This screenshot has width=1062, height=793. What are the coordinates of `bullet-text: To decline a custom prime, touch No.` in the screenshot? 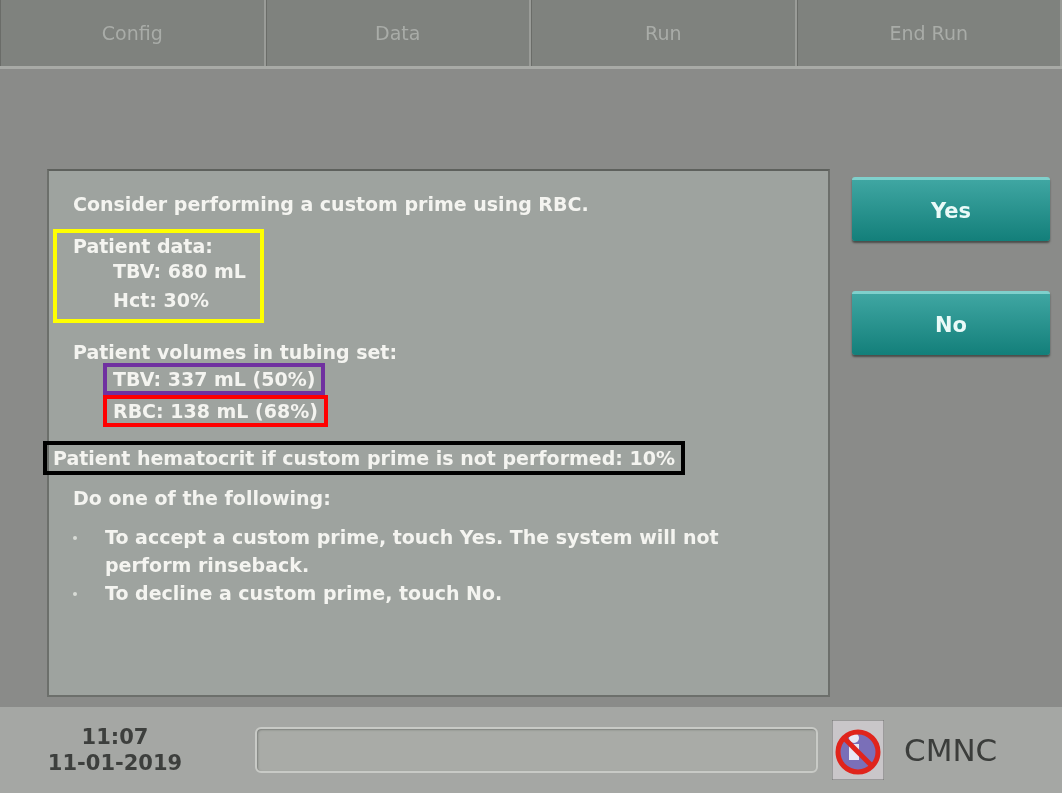 It's located at (304, 593).